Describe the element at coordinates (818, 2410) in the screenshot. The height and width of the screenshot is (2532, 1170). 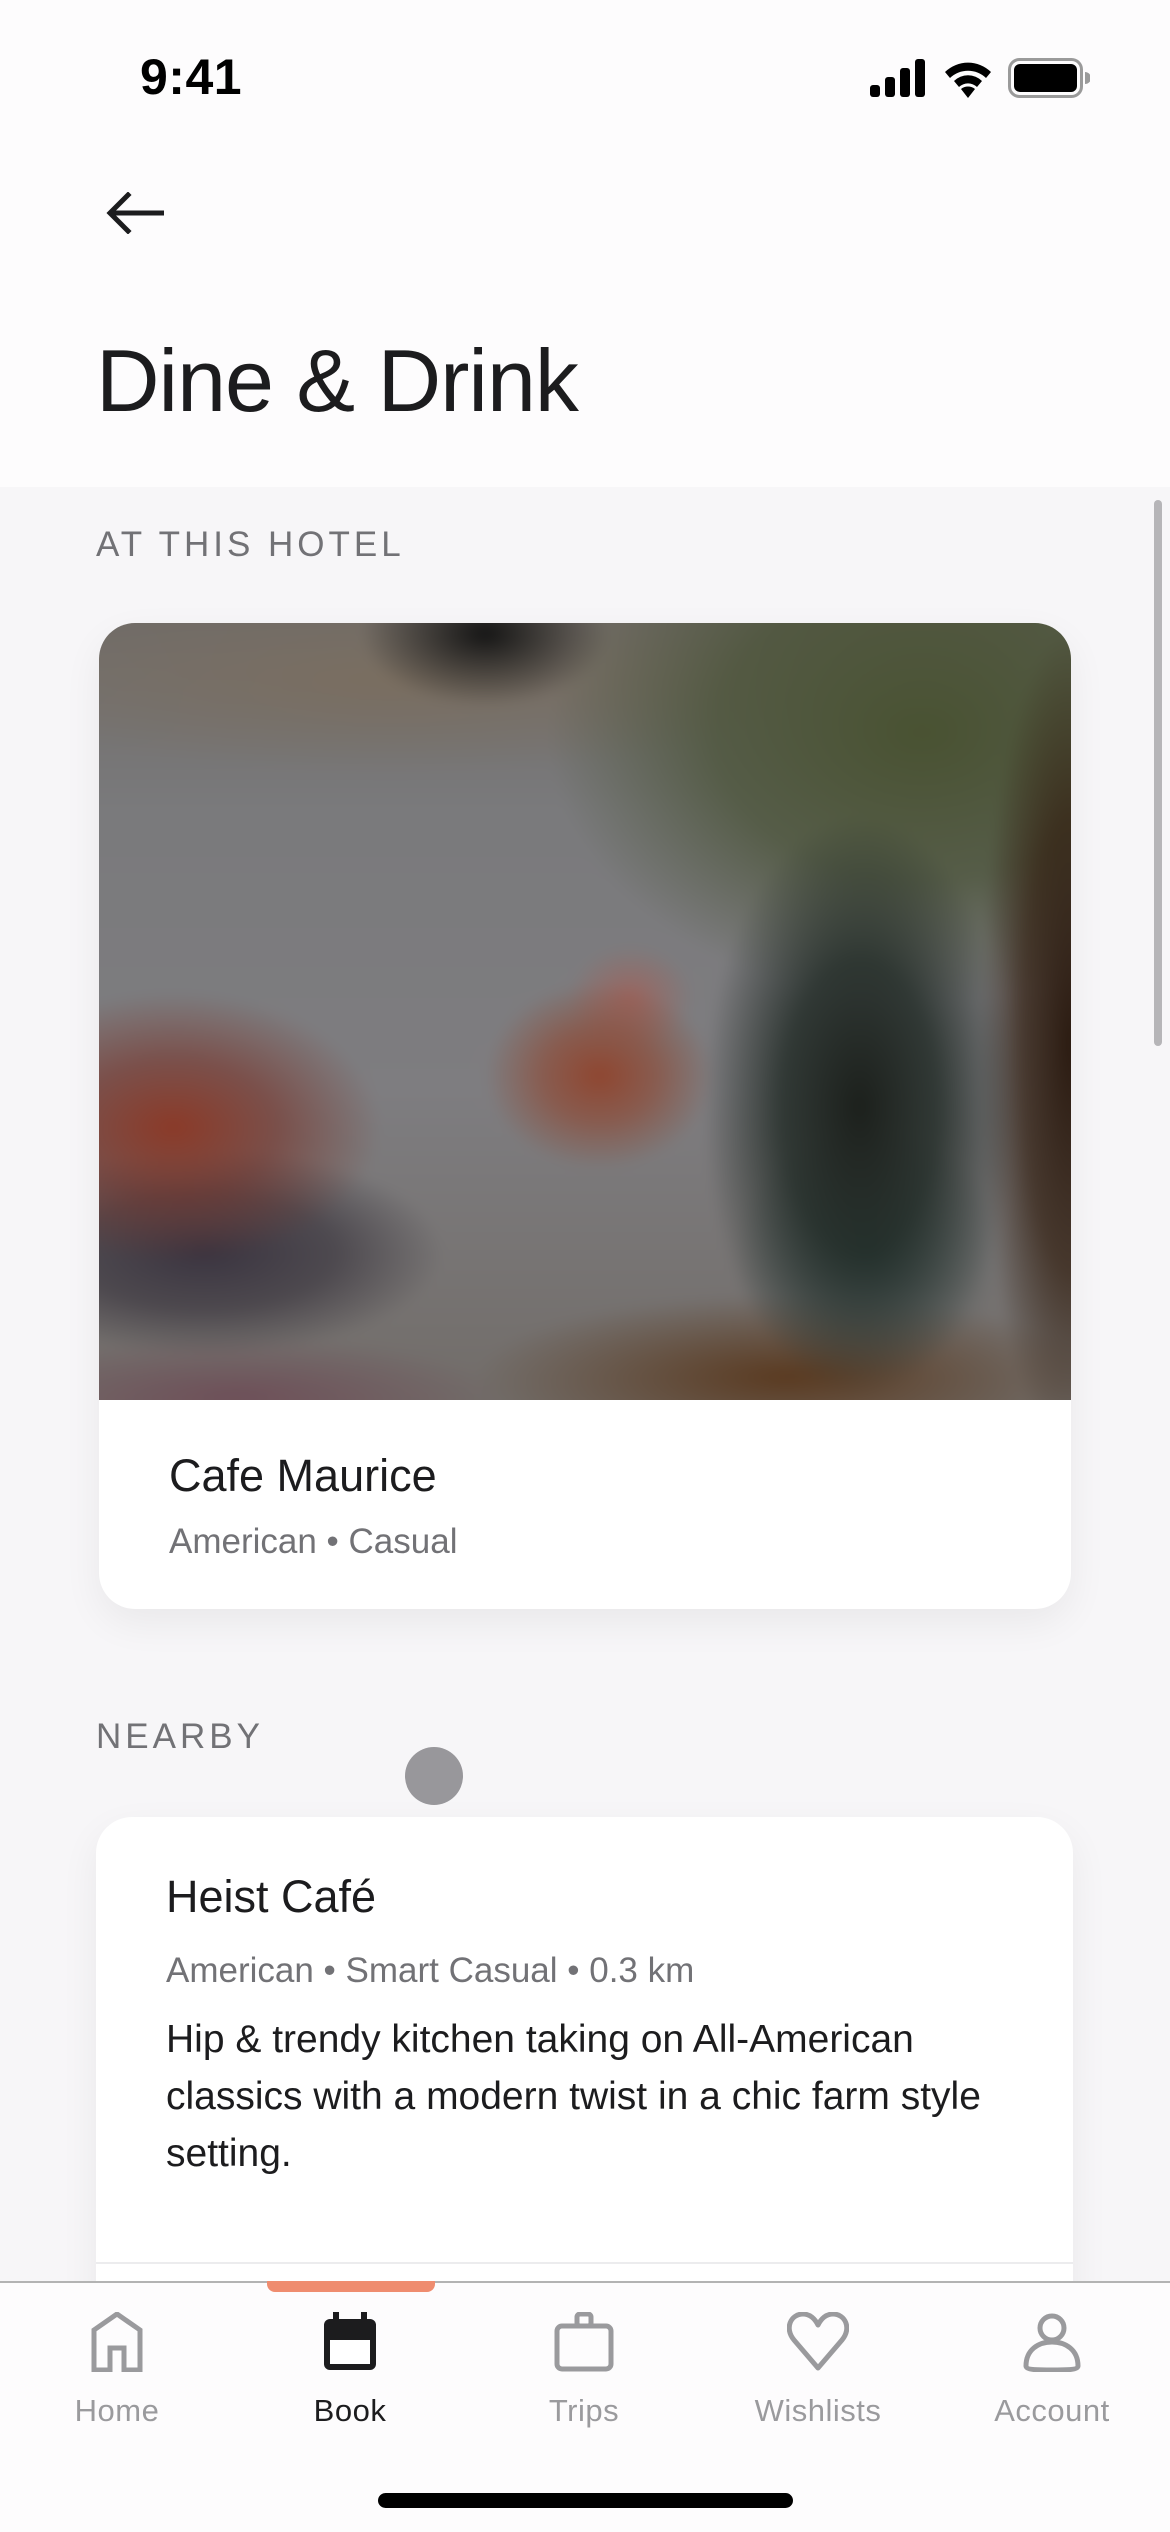
I see `tab-label: Wishlists` at that location.